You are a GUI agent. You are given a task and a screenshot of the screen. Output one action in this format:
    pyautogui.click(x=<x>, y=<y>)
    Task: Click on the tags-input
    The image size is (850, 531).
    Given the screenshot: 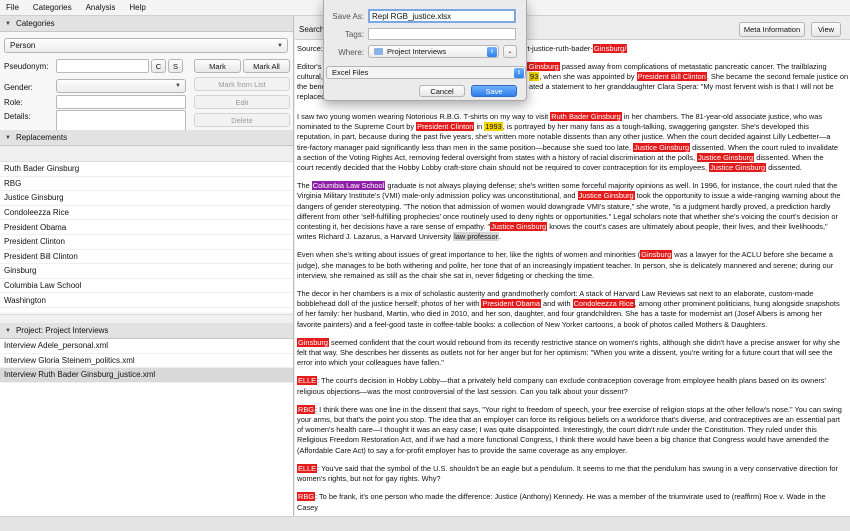 What is the action you would take?
    pyautogui.click(x=442, y=34)
    